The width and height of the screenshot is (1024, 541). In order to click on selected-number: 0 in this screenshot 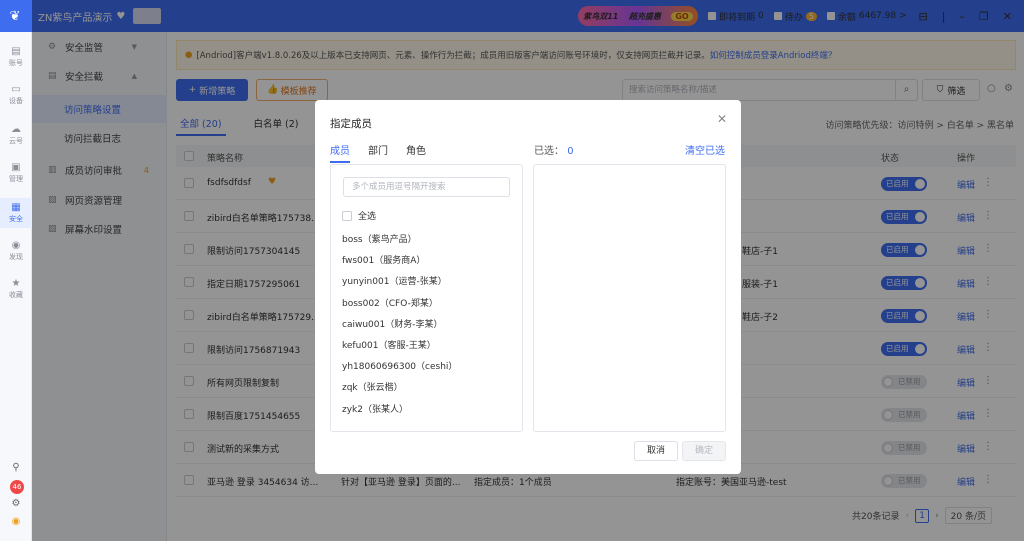, I will do `click(570, 151)`.